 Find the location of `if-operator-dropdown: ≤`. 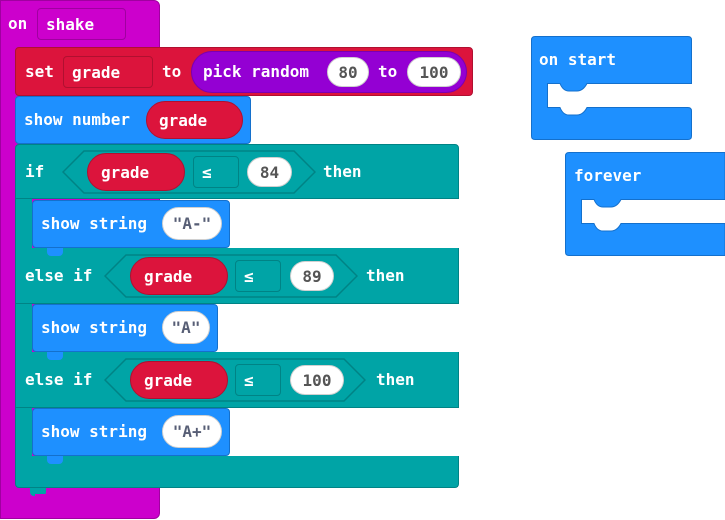

if-operator-dropdown: ≤ is located at coordinates (216, 172).